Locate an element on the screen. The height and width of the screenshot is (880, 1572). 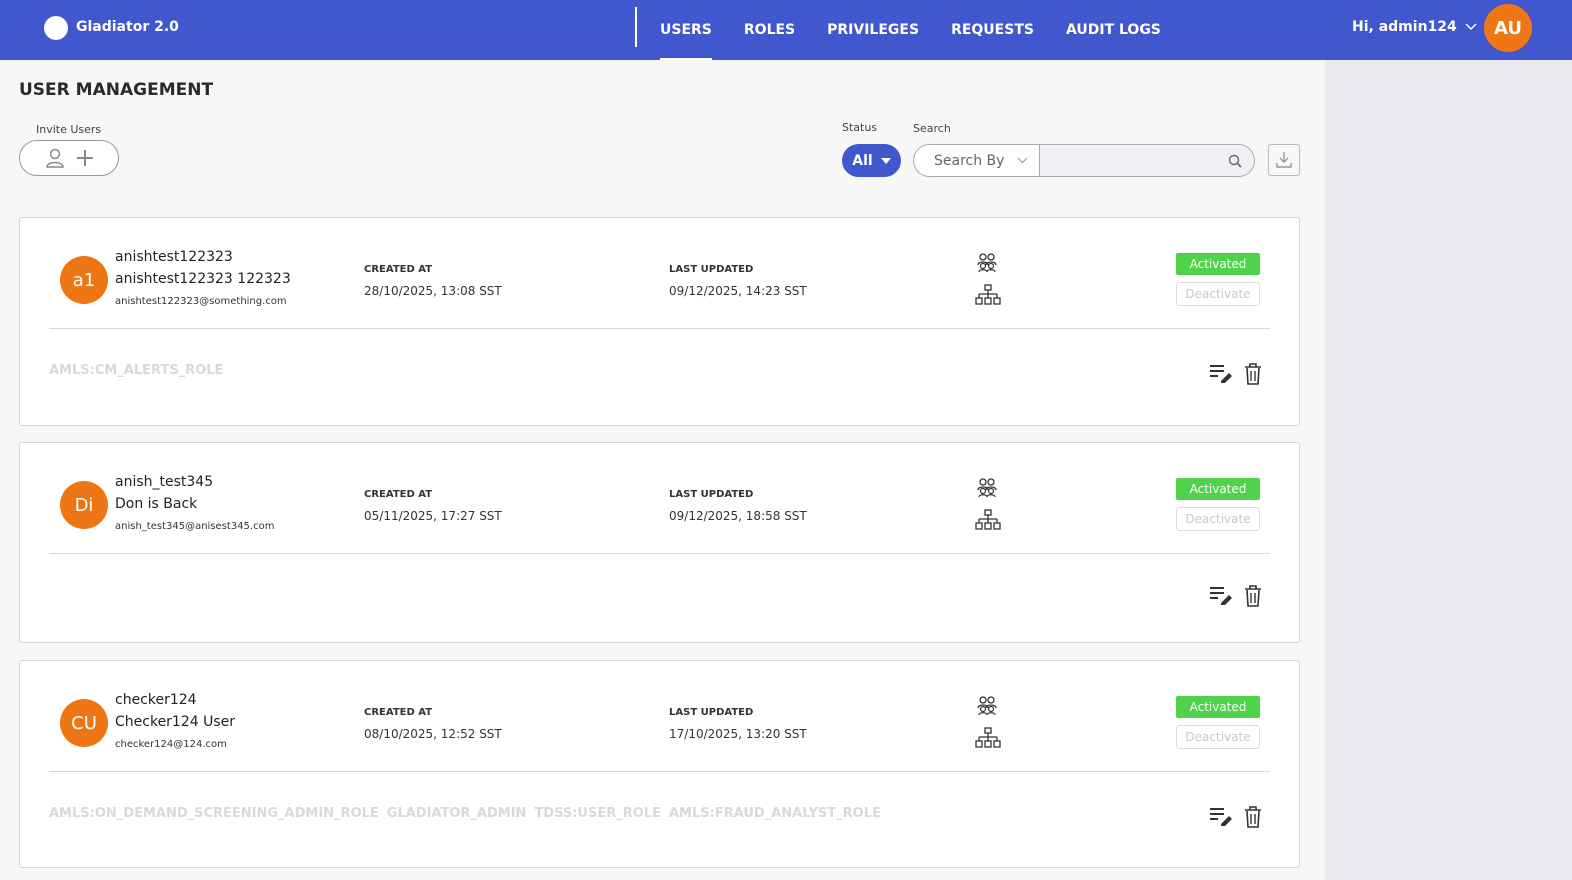
status-label: Status is located at coordinates (860, 127).